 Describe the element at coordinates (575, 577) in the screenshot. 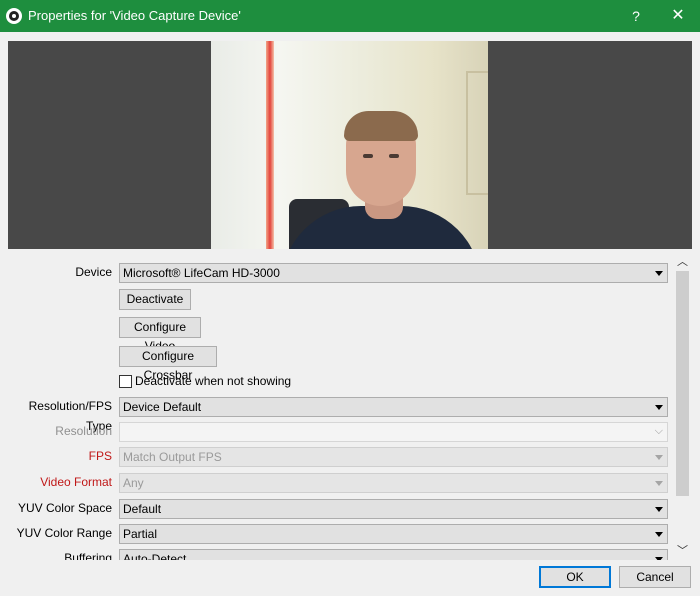

I see `ok-button: OK` at that location.